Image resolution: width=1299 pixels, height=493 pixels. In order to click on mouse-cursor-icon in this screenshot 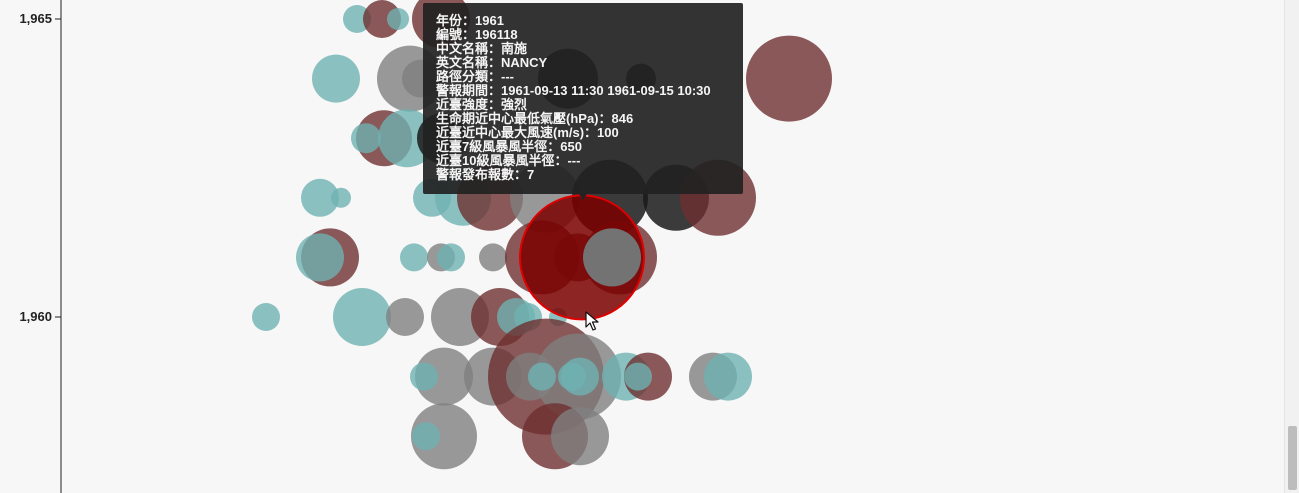, I will do `click(592, 321)`.